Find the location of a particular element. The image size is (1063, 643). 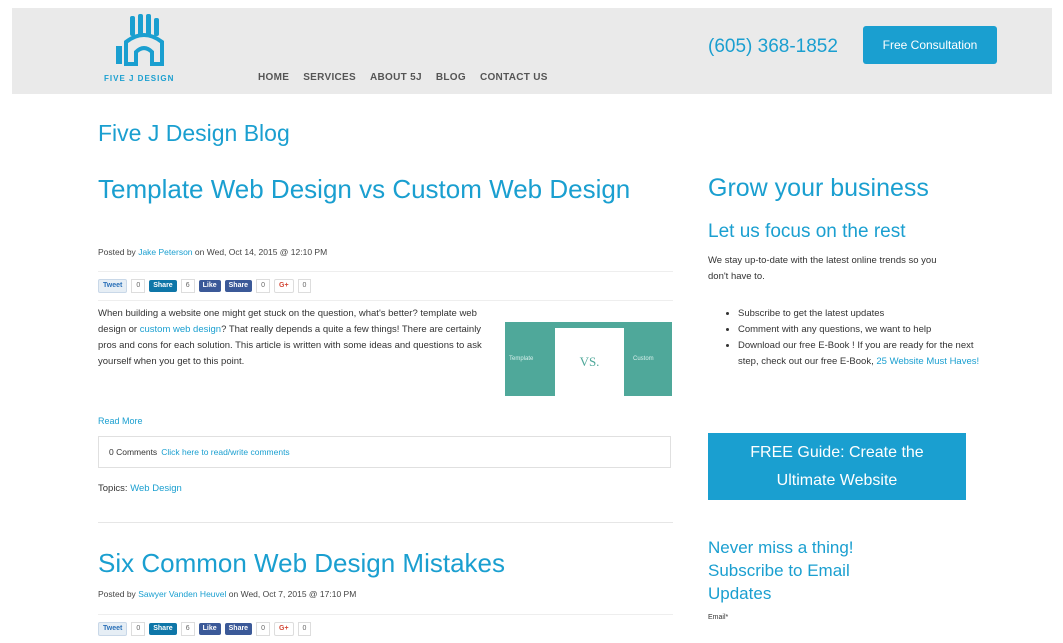

linkedin-share-button-2: Share is located at coordinates (163, 629).